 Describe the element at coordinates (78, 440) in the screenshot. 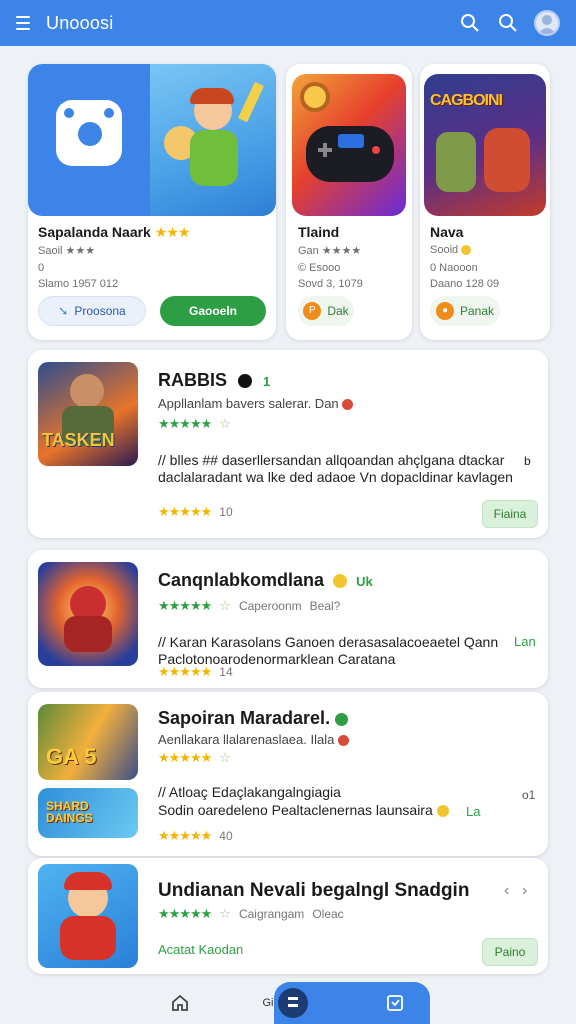

I see `thumbnail-title: TASKEN` at that location.